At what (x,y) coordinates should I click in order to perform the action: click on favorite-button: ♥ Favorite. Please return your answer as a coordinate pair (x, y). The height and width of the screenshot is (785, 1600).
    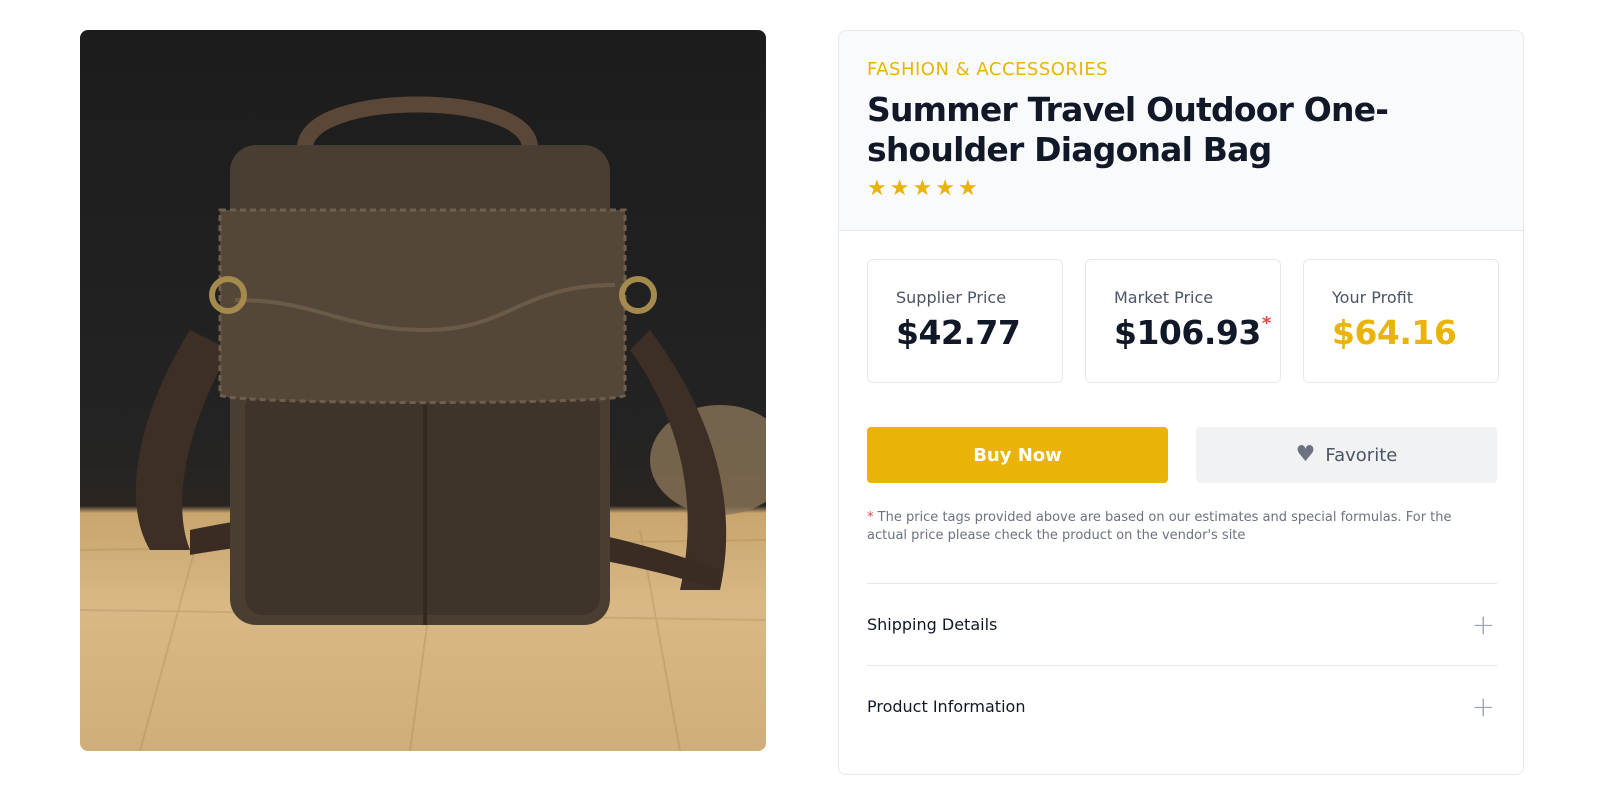
    Looking at the image, I should click on (1346, 455).